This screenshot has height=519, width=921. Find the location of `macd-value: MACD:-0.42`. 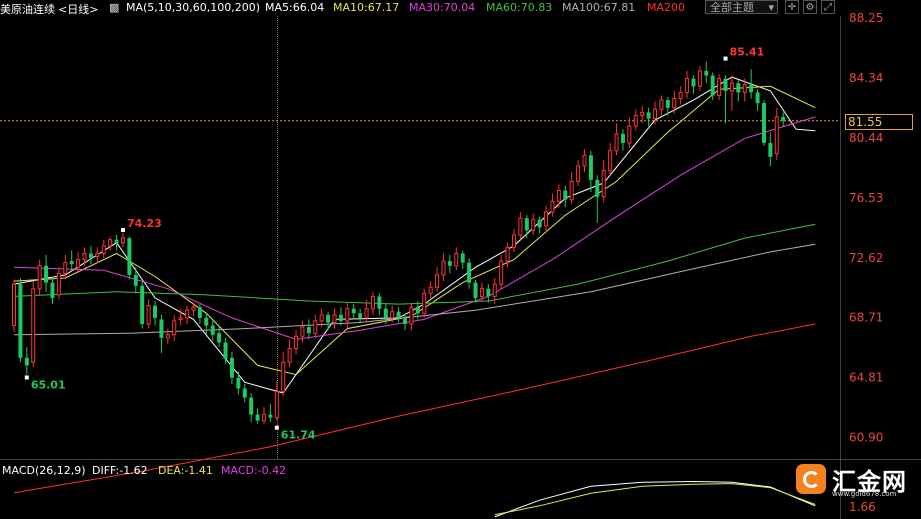

macd-value: MACD:-0.42 is located at coordinates (254, 470).